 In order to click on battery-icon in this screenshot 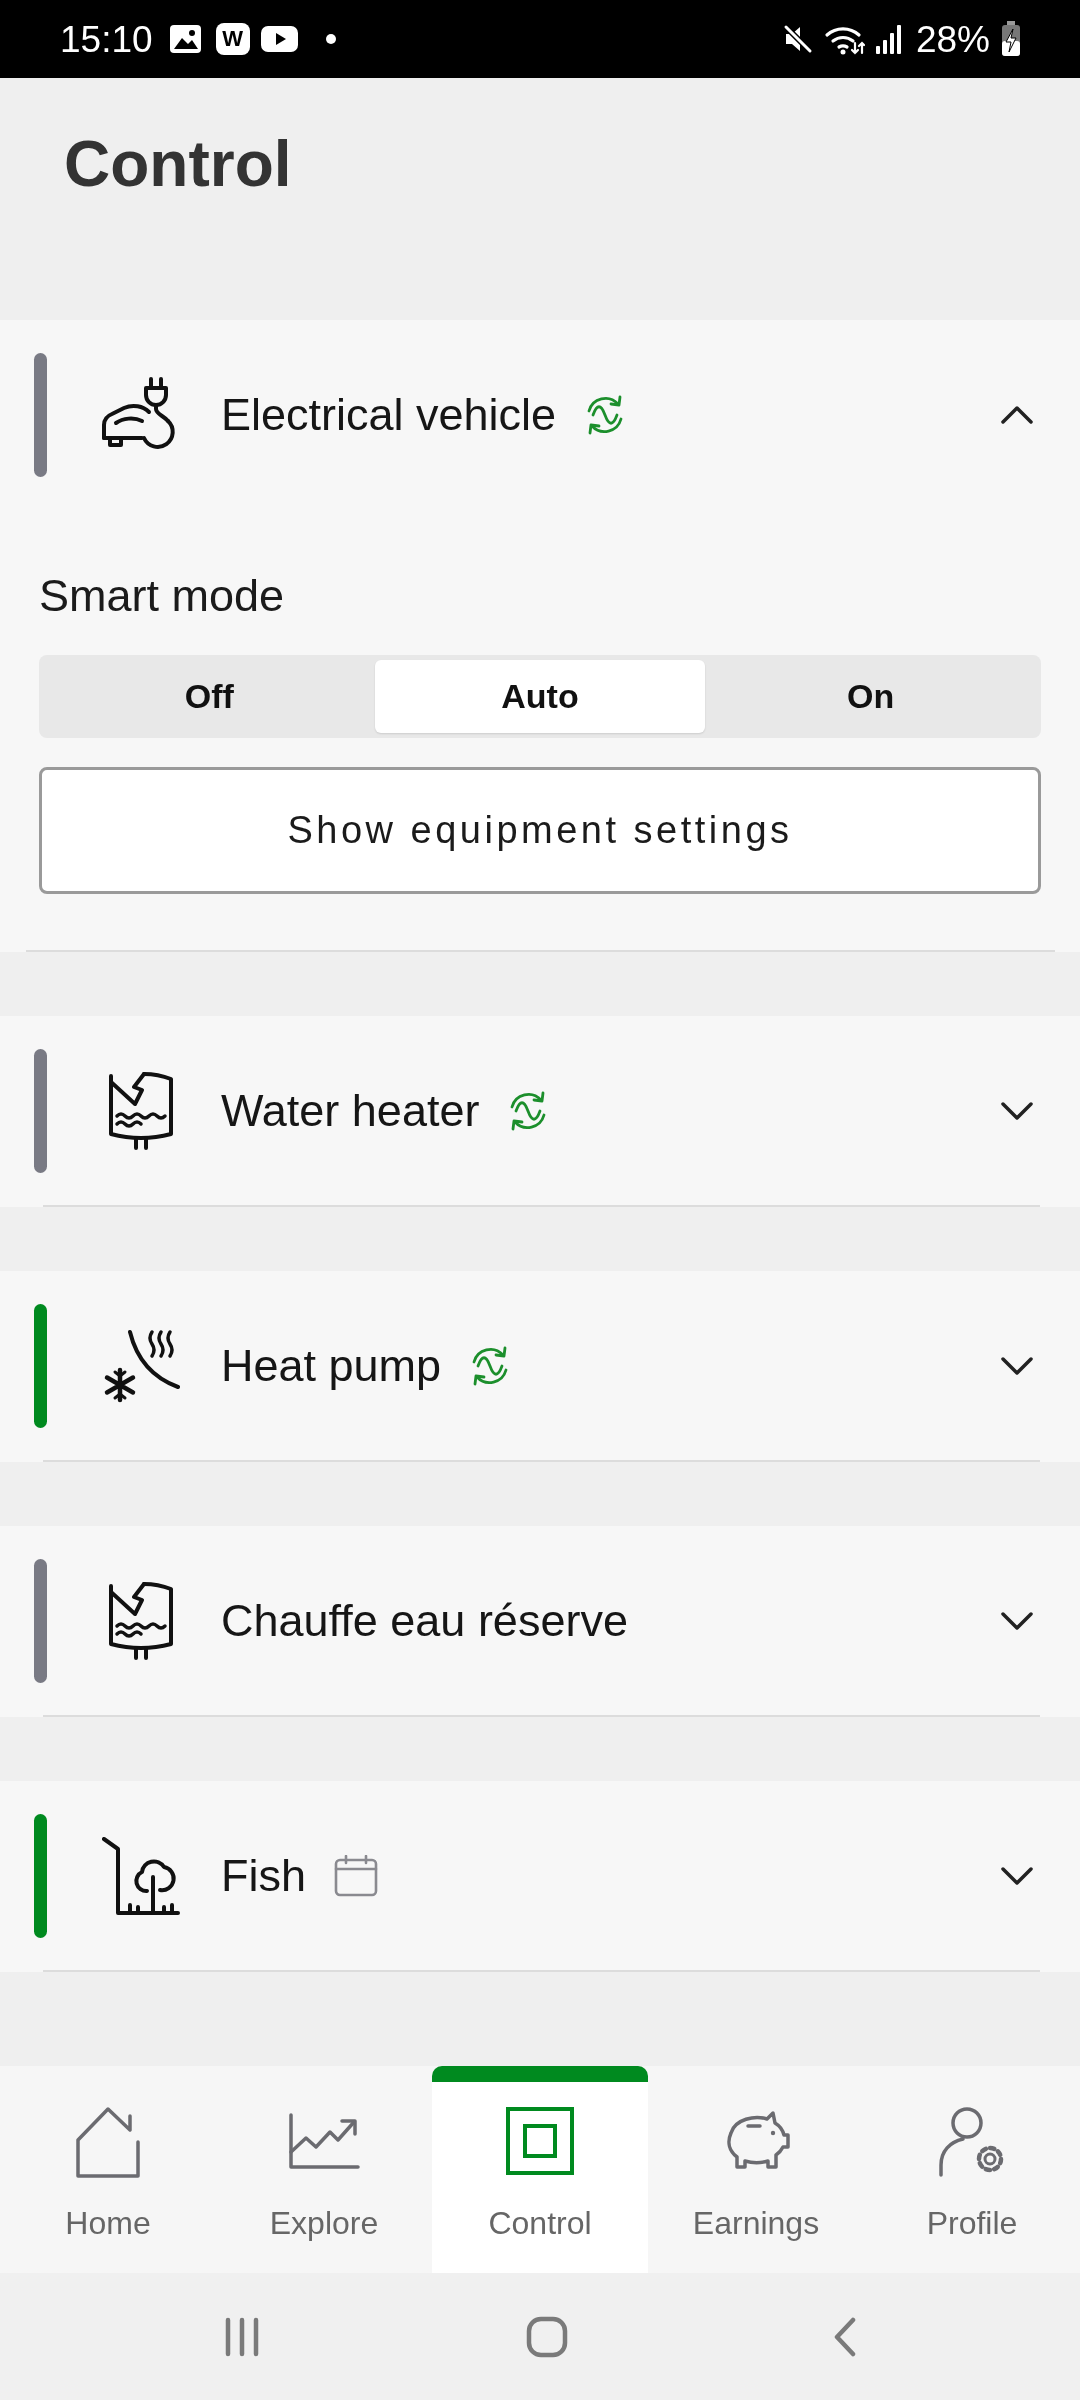, I will do `click(1011, 39)`.